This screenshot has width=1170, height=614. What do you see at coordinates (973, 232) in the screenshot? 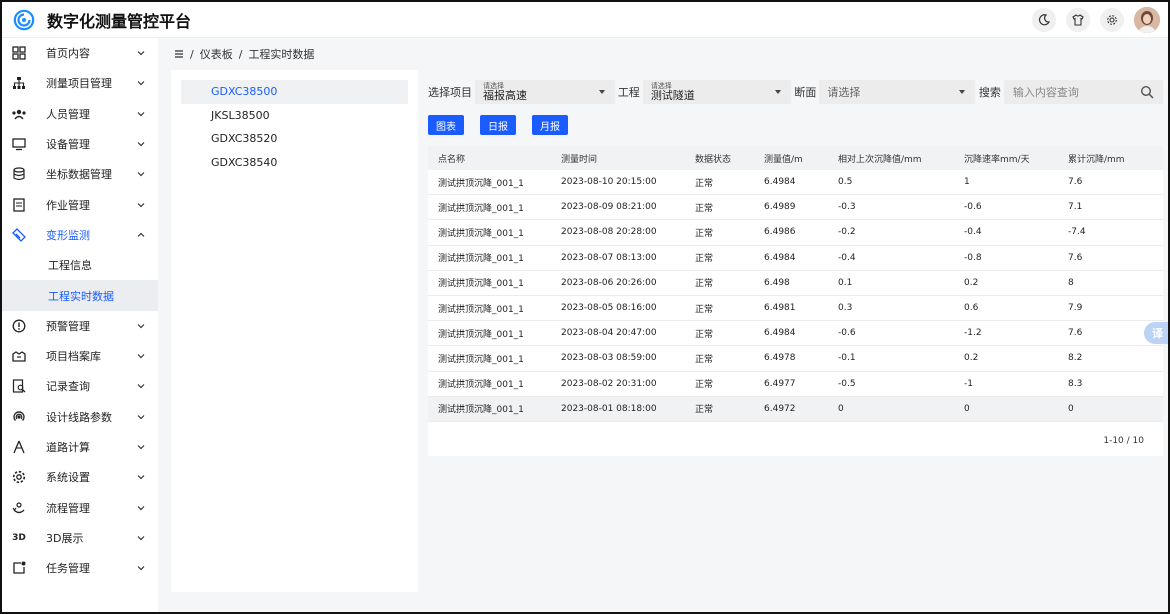
I see `table-cell: -0.4` at bounding box center [973, 232].